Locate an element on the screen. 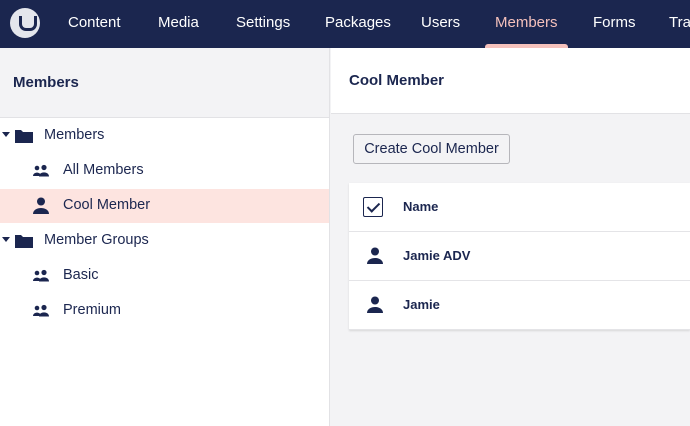 This screenshot has width=690, height=426. tree-item-members: Members is located at coordinates (164, 136).